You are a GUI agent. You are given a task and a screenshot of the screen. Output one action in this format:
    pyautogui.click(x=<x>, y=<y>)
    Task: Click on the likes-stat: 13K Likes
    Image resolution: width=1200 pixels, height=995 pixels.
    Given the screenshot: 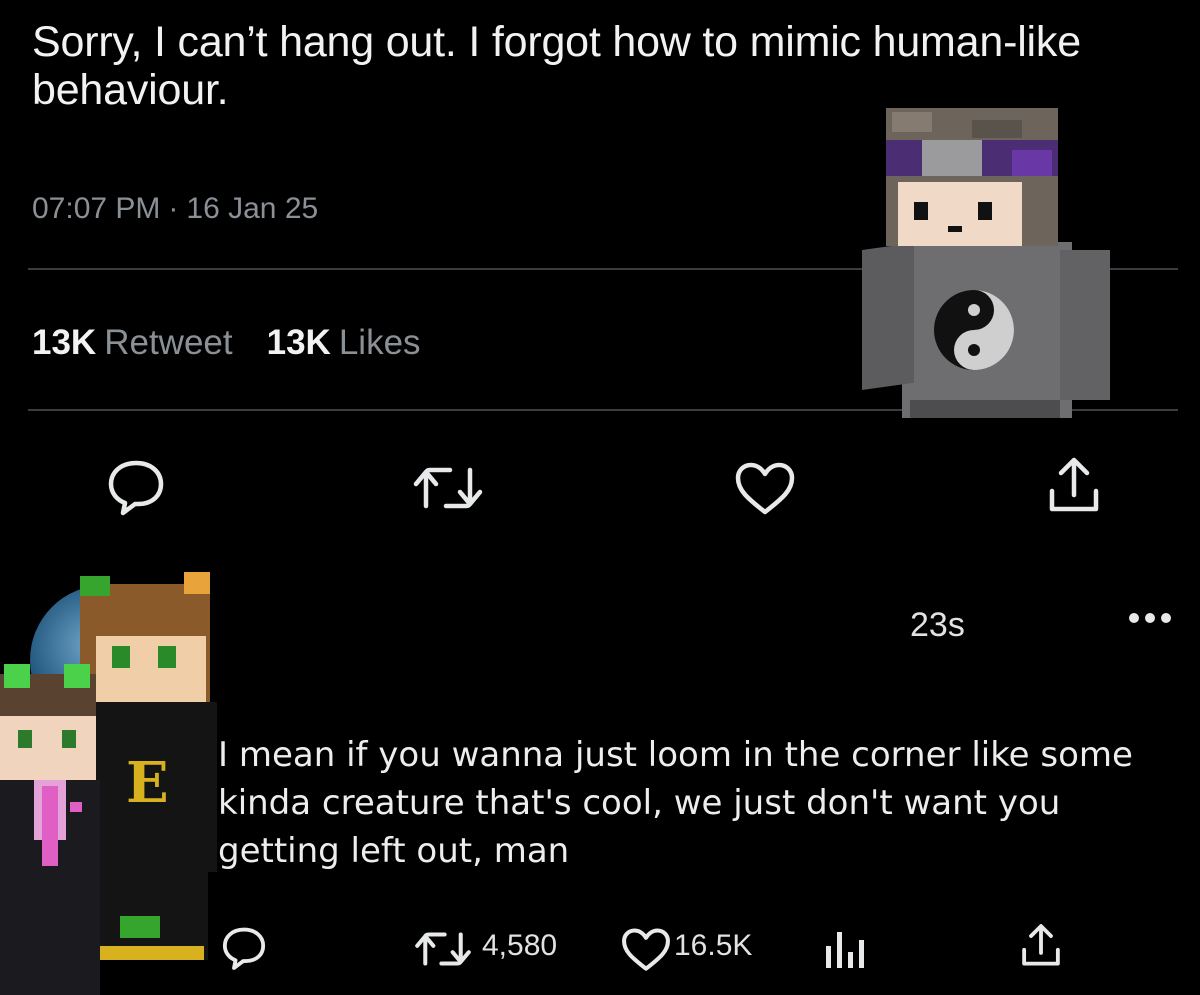 What is the action you would take?
    pyautogui.click(x=344, y=343)
    